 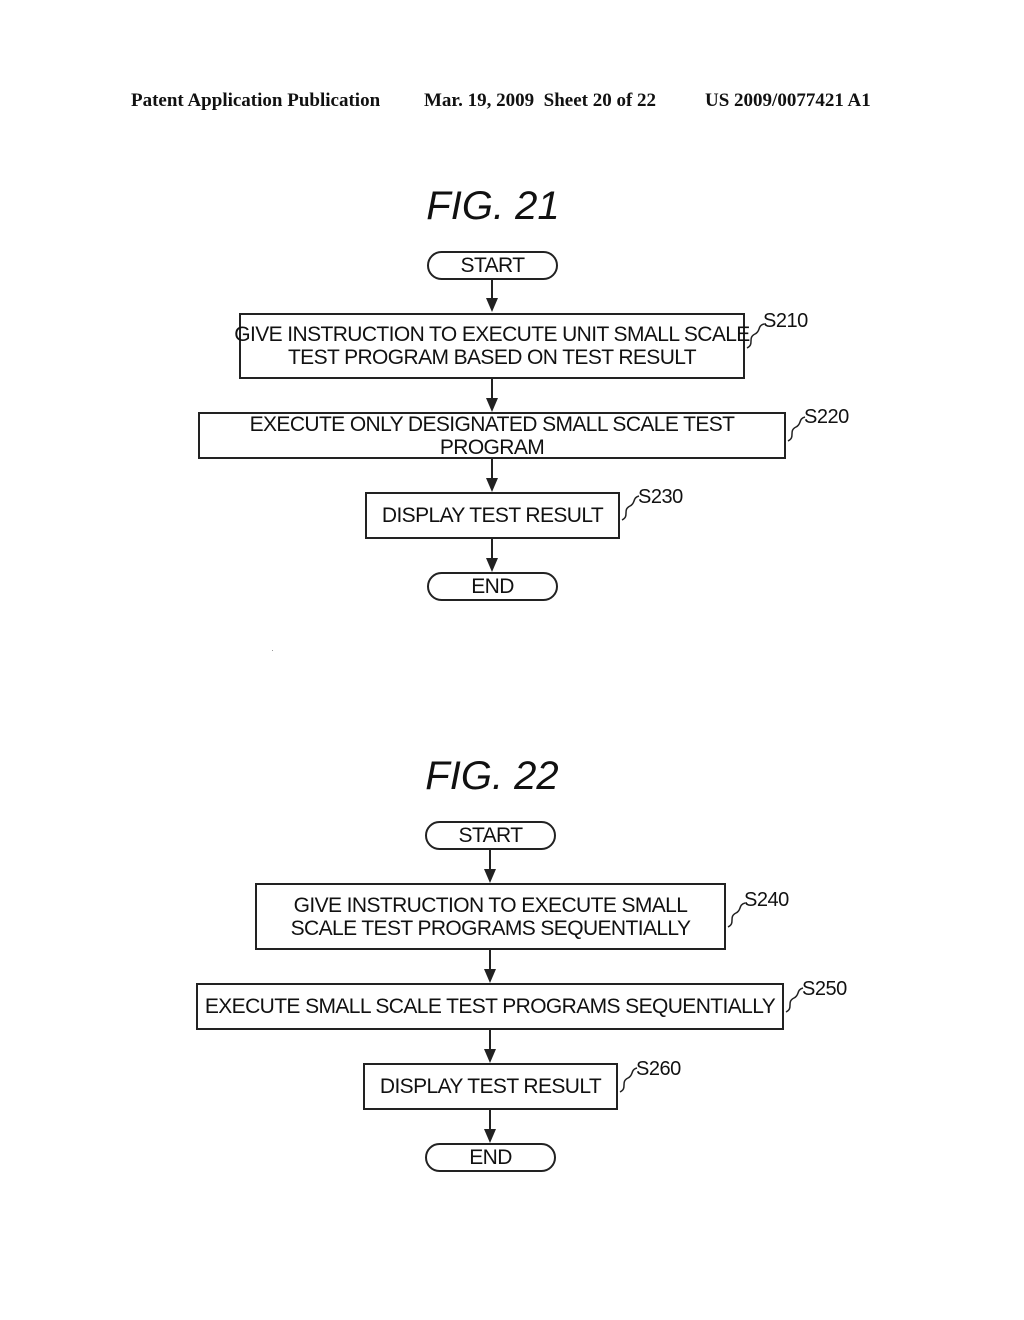 I want to click on step-label-s230: S230, so click(x=660, y=497).